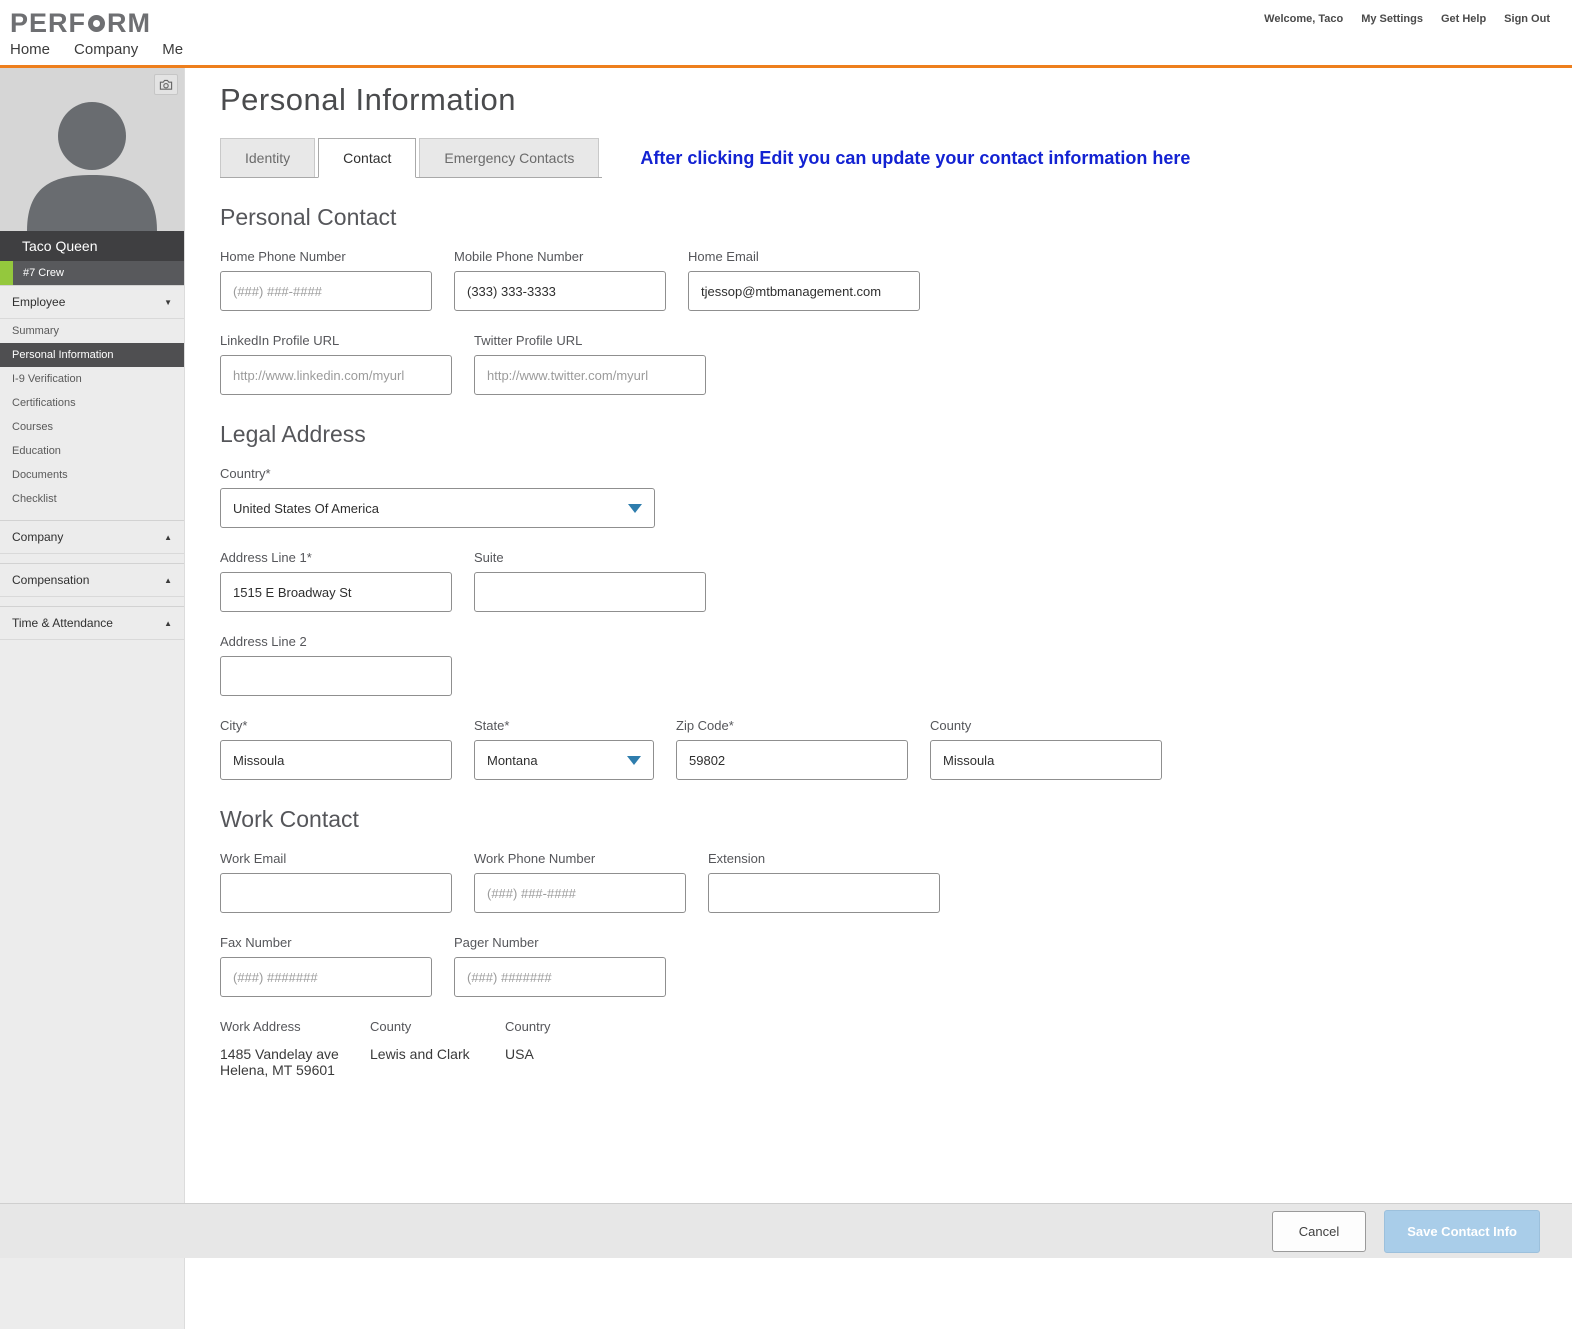  I want to click on field-home-phone: Home Phone Number, so click(326, 280).